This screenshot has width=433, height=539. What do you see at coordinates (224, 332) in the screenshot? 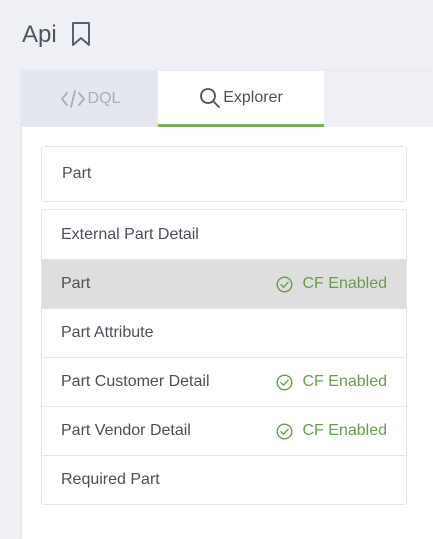
I see `list-item-part-attribute: Part Attribute` at bounding box center [224, 332].